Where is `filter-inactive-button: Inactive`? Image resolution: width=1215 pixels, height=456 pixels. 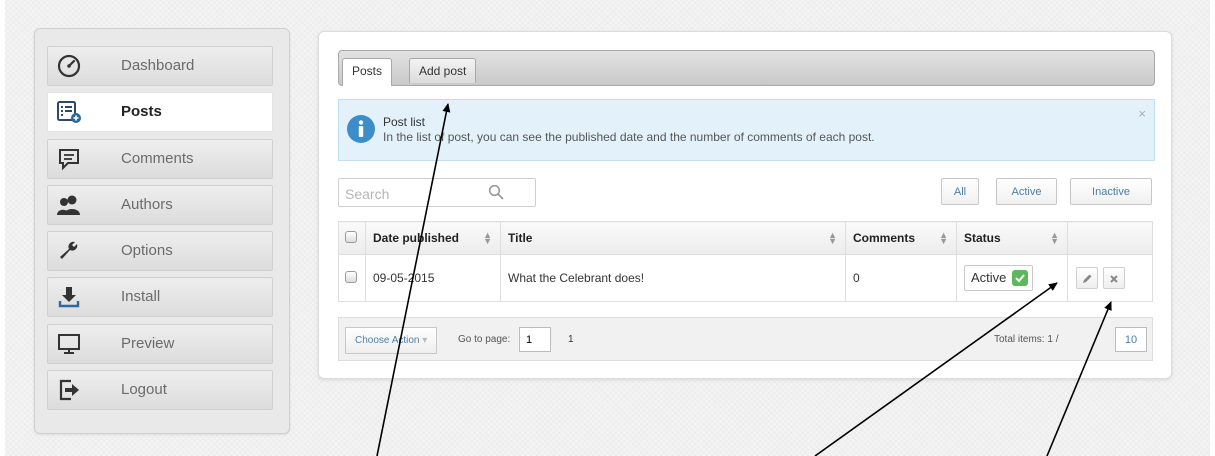 filter-inactive-button: Inactive is located at coordinates (1111, 191).